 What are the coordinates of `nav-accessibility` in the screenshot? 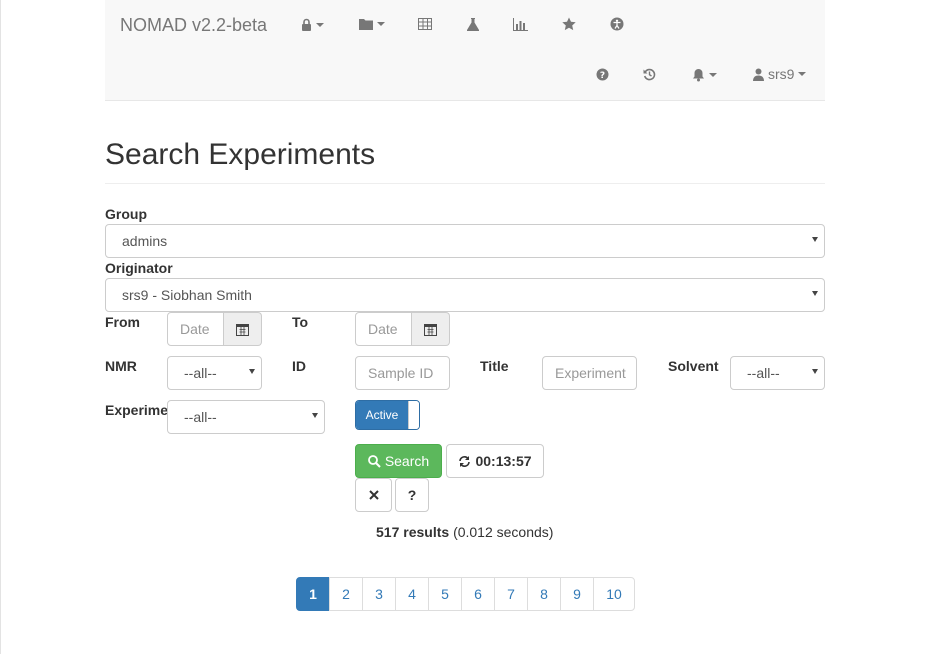 It's located at (617, 24).